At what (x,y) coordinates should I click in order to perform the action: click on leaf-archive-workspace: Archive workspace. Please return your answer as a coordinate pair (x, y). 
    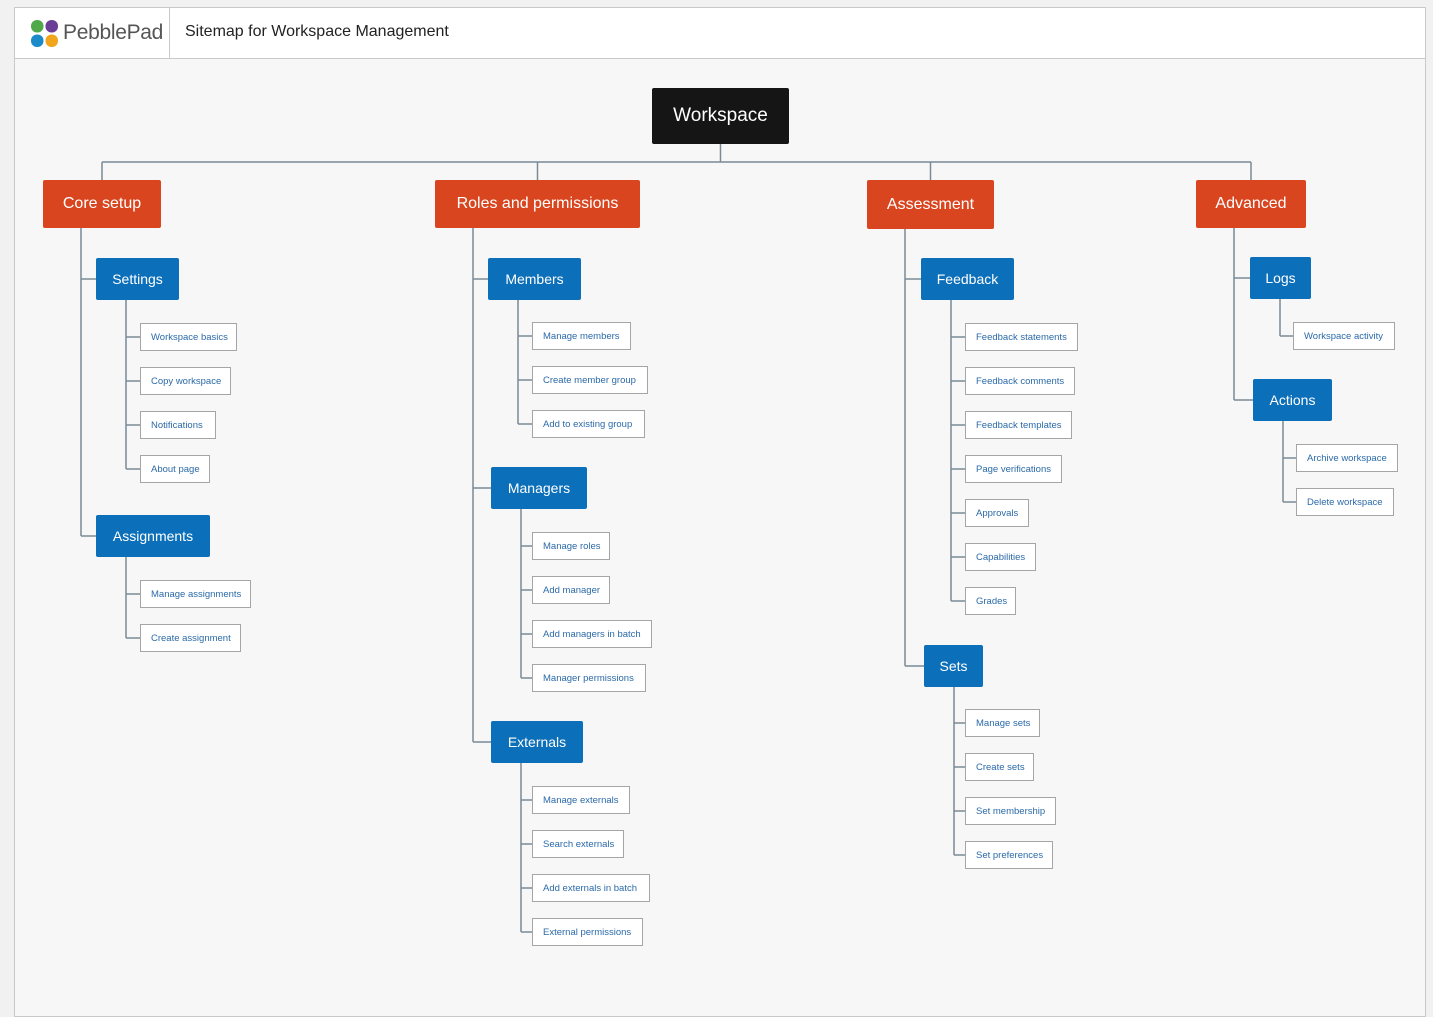
    Looking at the image, I should click on (1347, 458).